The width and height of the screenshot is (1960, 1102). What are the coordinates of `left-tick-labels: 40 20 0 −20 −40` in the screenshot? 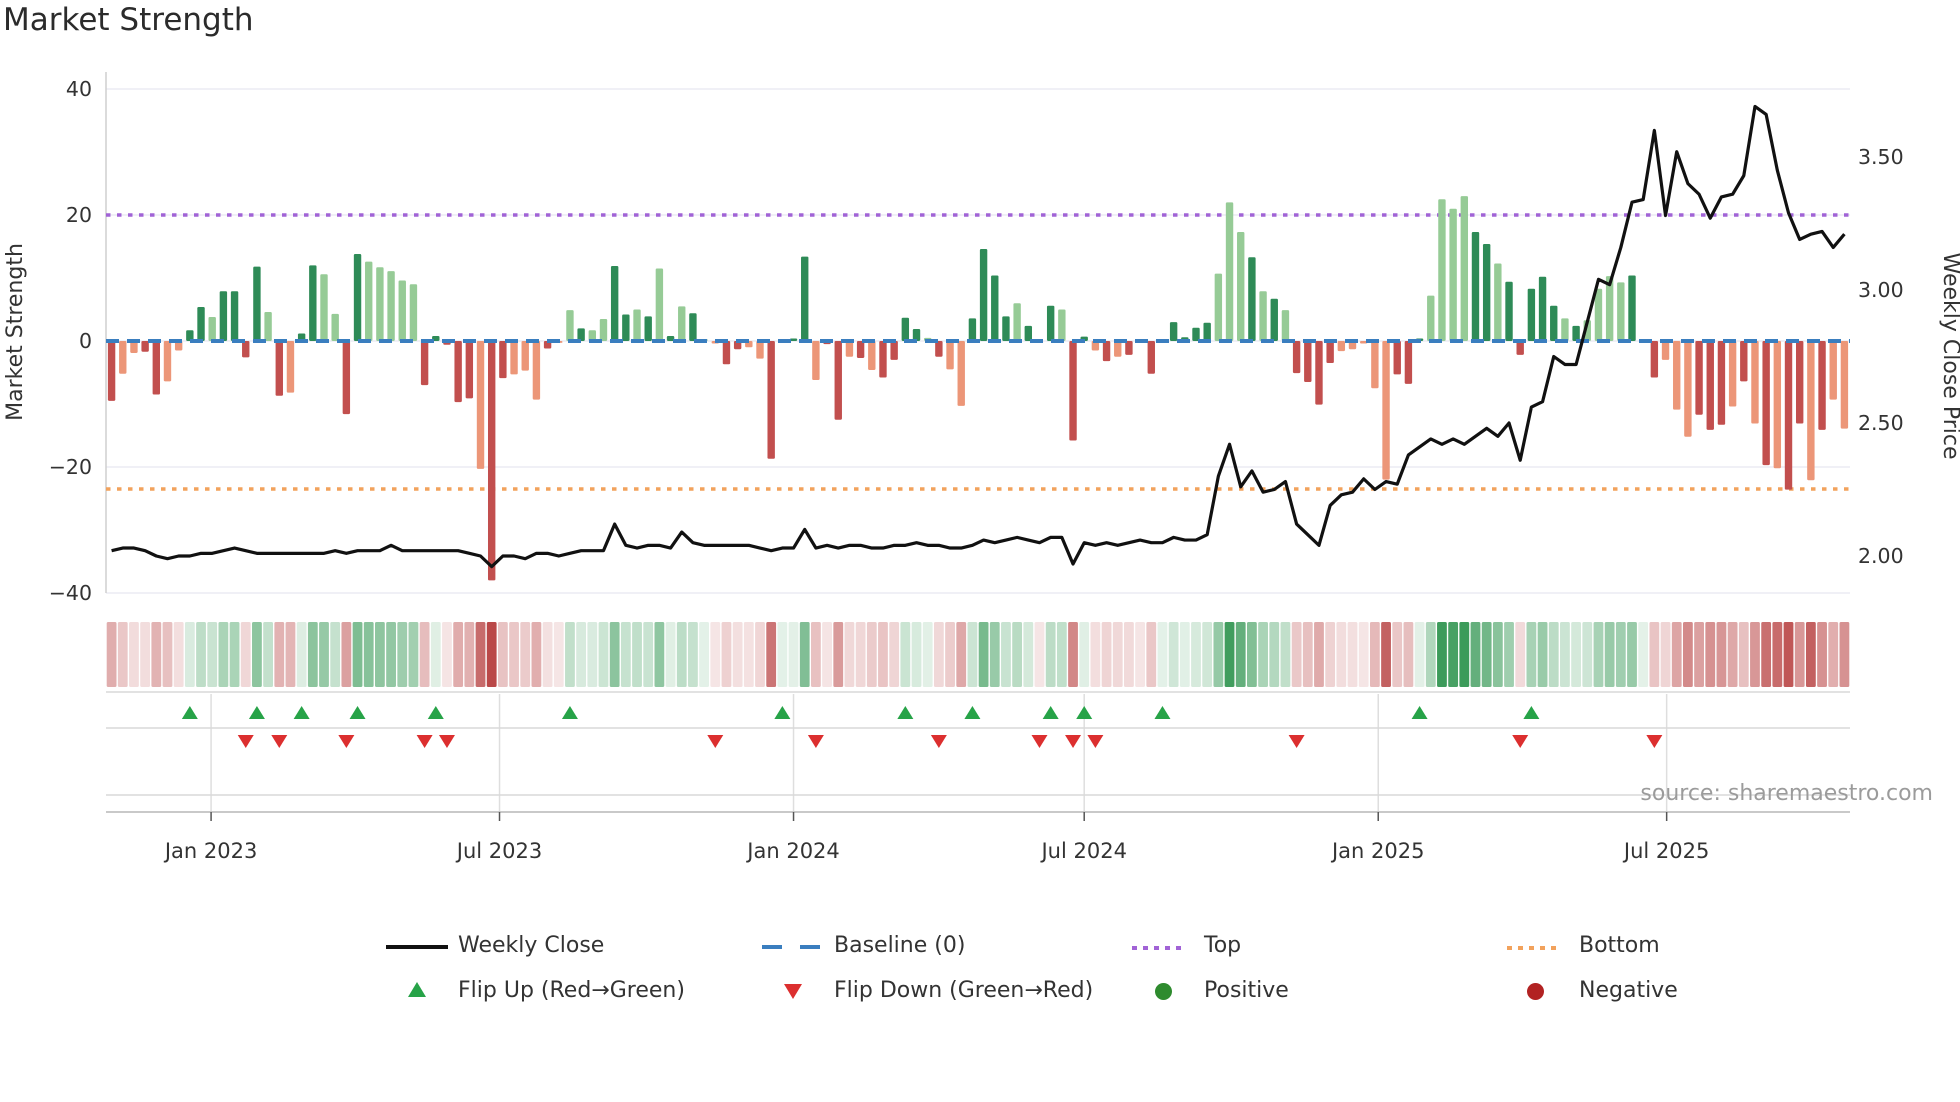 It's located at (70, 341).